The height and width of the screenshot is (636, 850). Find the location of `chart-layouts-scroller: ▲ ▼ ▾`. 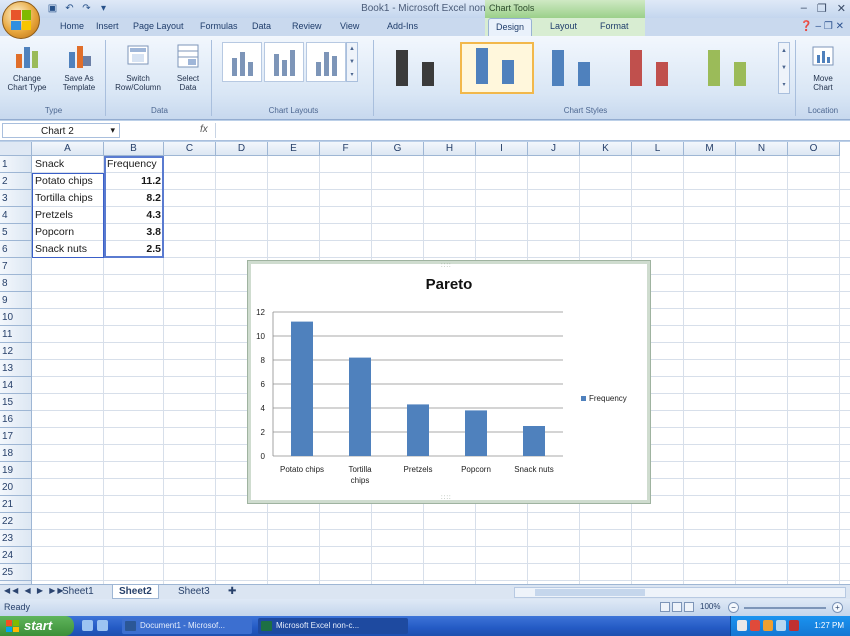

chart-layouts-scroller: ▲ ▼ ▾ is located at coordinates (352, 62).